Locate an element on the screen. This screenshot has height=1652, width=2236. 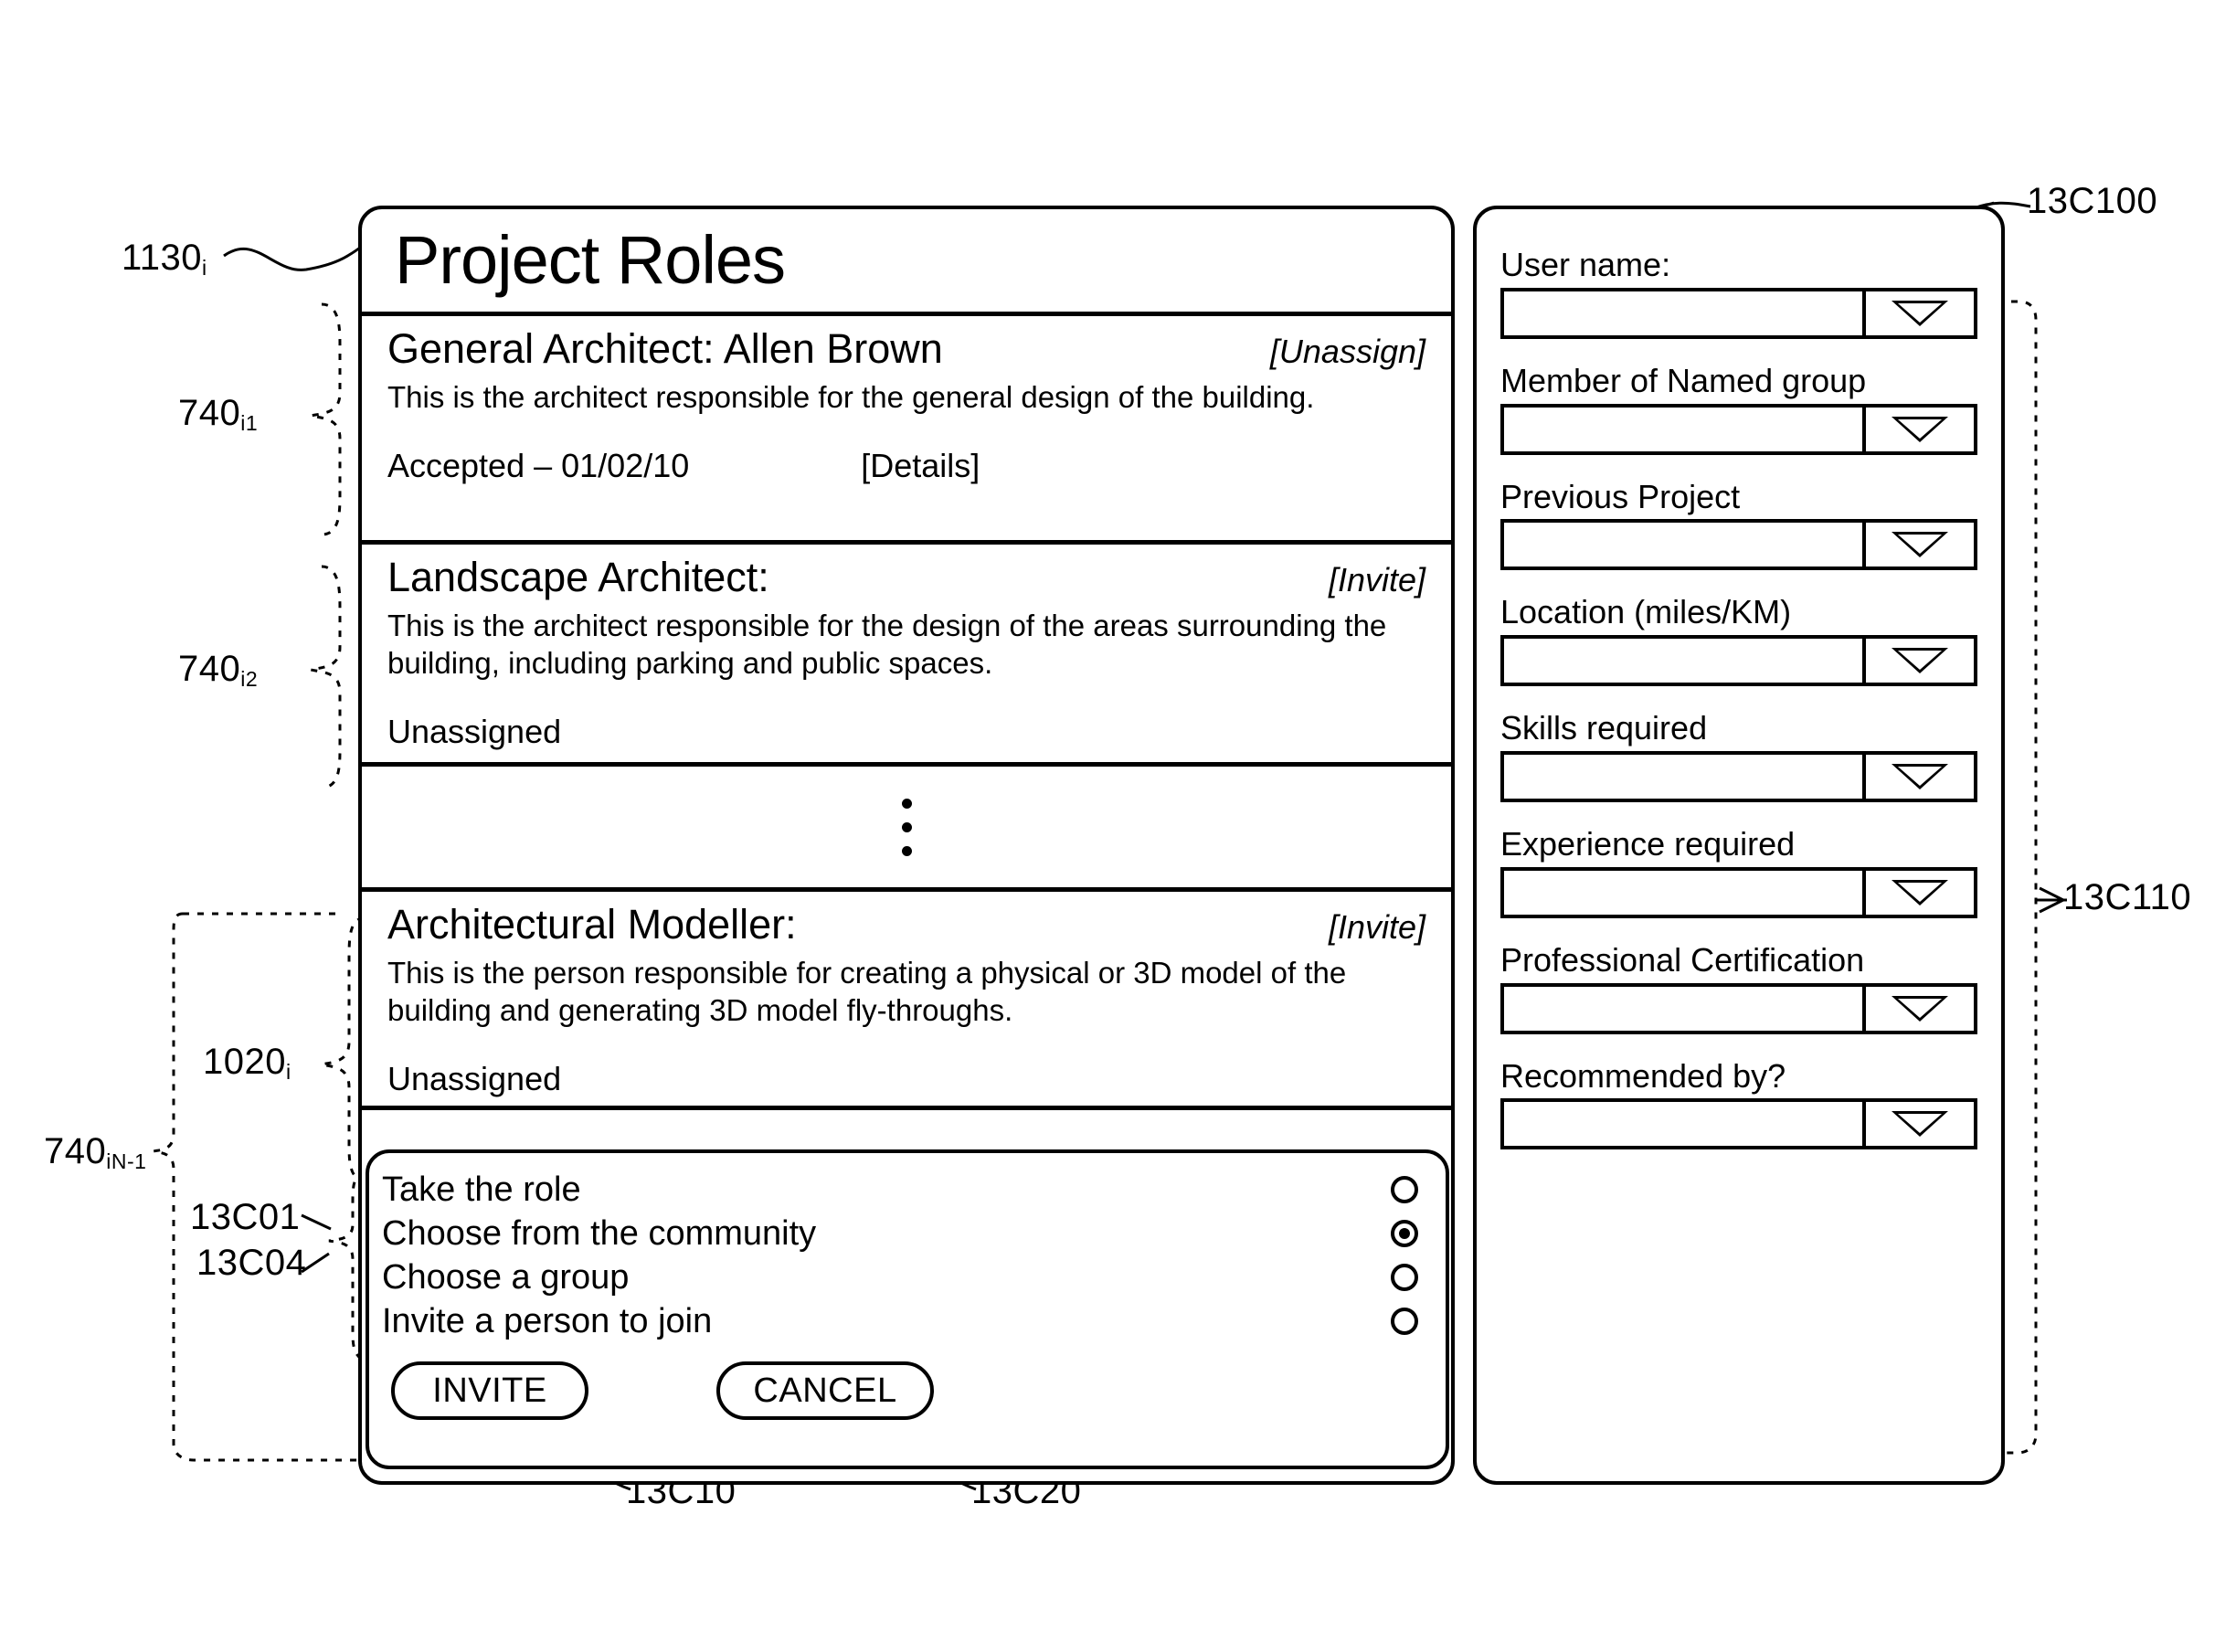
field-location: Location (miles/KM) is located at coordinates (1738, 640).